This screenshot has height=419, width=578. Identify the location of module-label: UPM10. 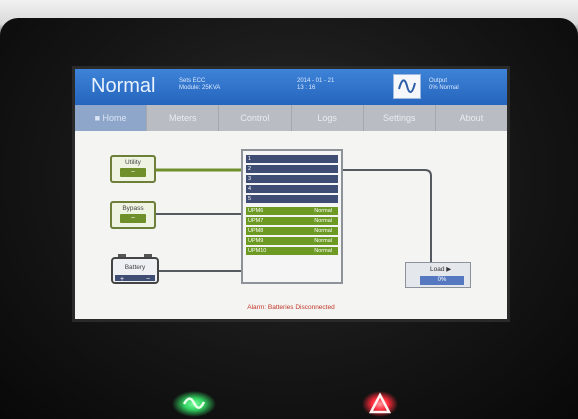
(257, 251).